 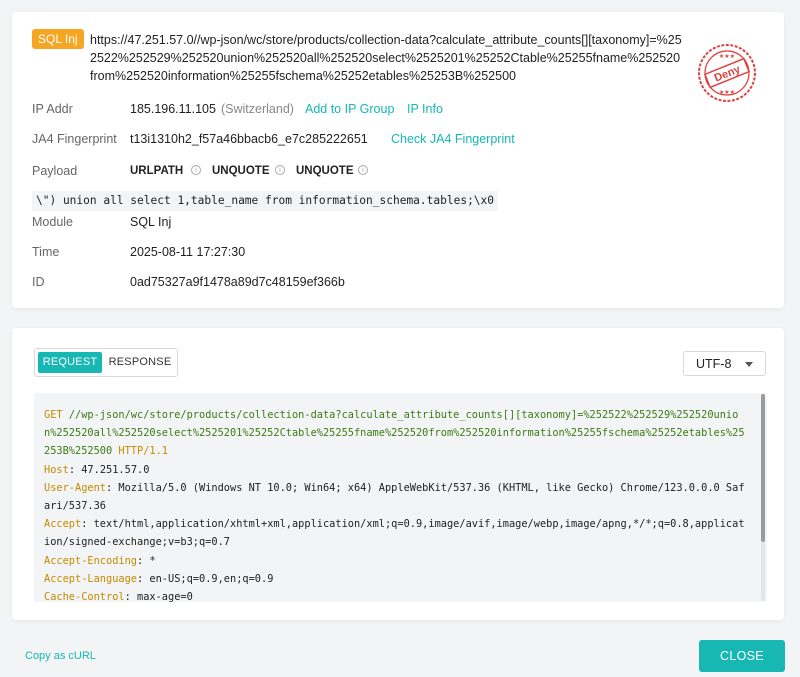 What do you see at coordinates (84, 596) in the screenshot?
I see `header-key: Cache-Control` at bounding box center [84, 596].